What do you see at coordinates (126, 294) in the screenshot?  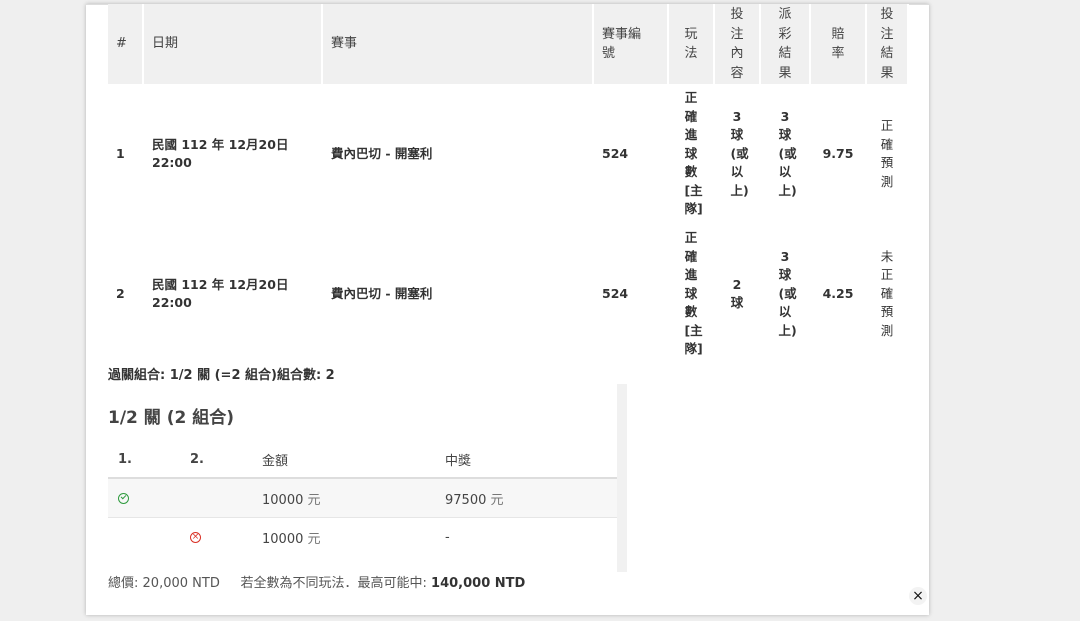 I see `bet-num: 2` at bounding box center [126, 294].